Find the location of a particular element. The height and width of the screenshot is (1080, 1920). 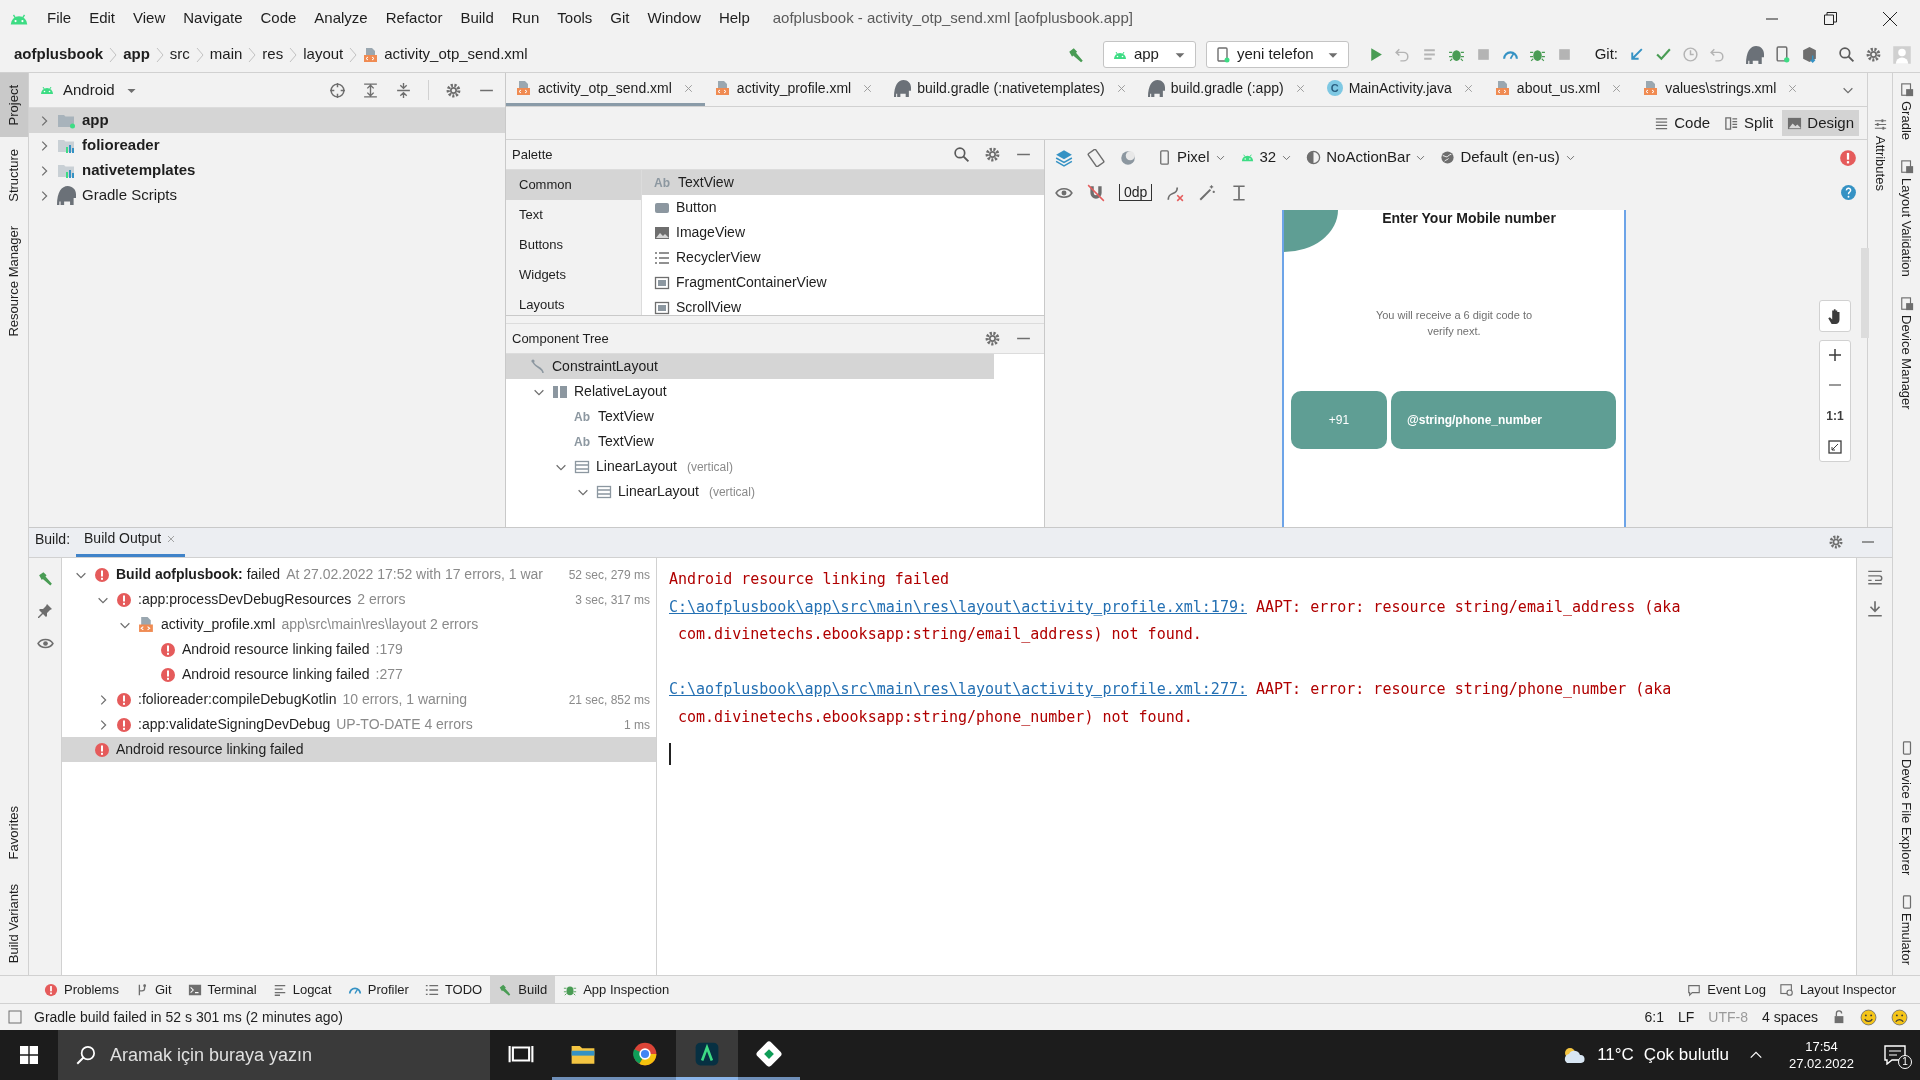

temperature: 11°C is located at coordinates (1615, 1055).